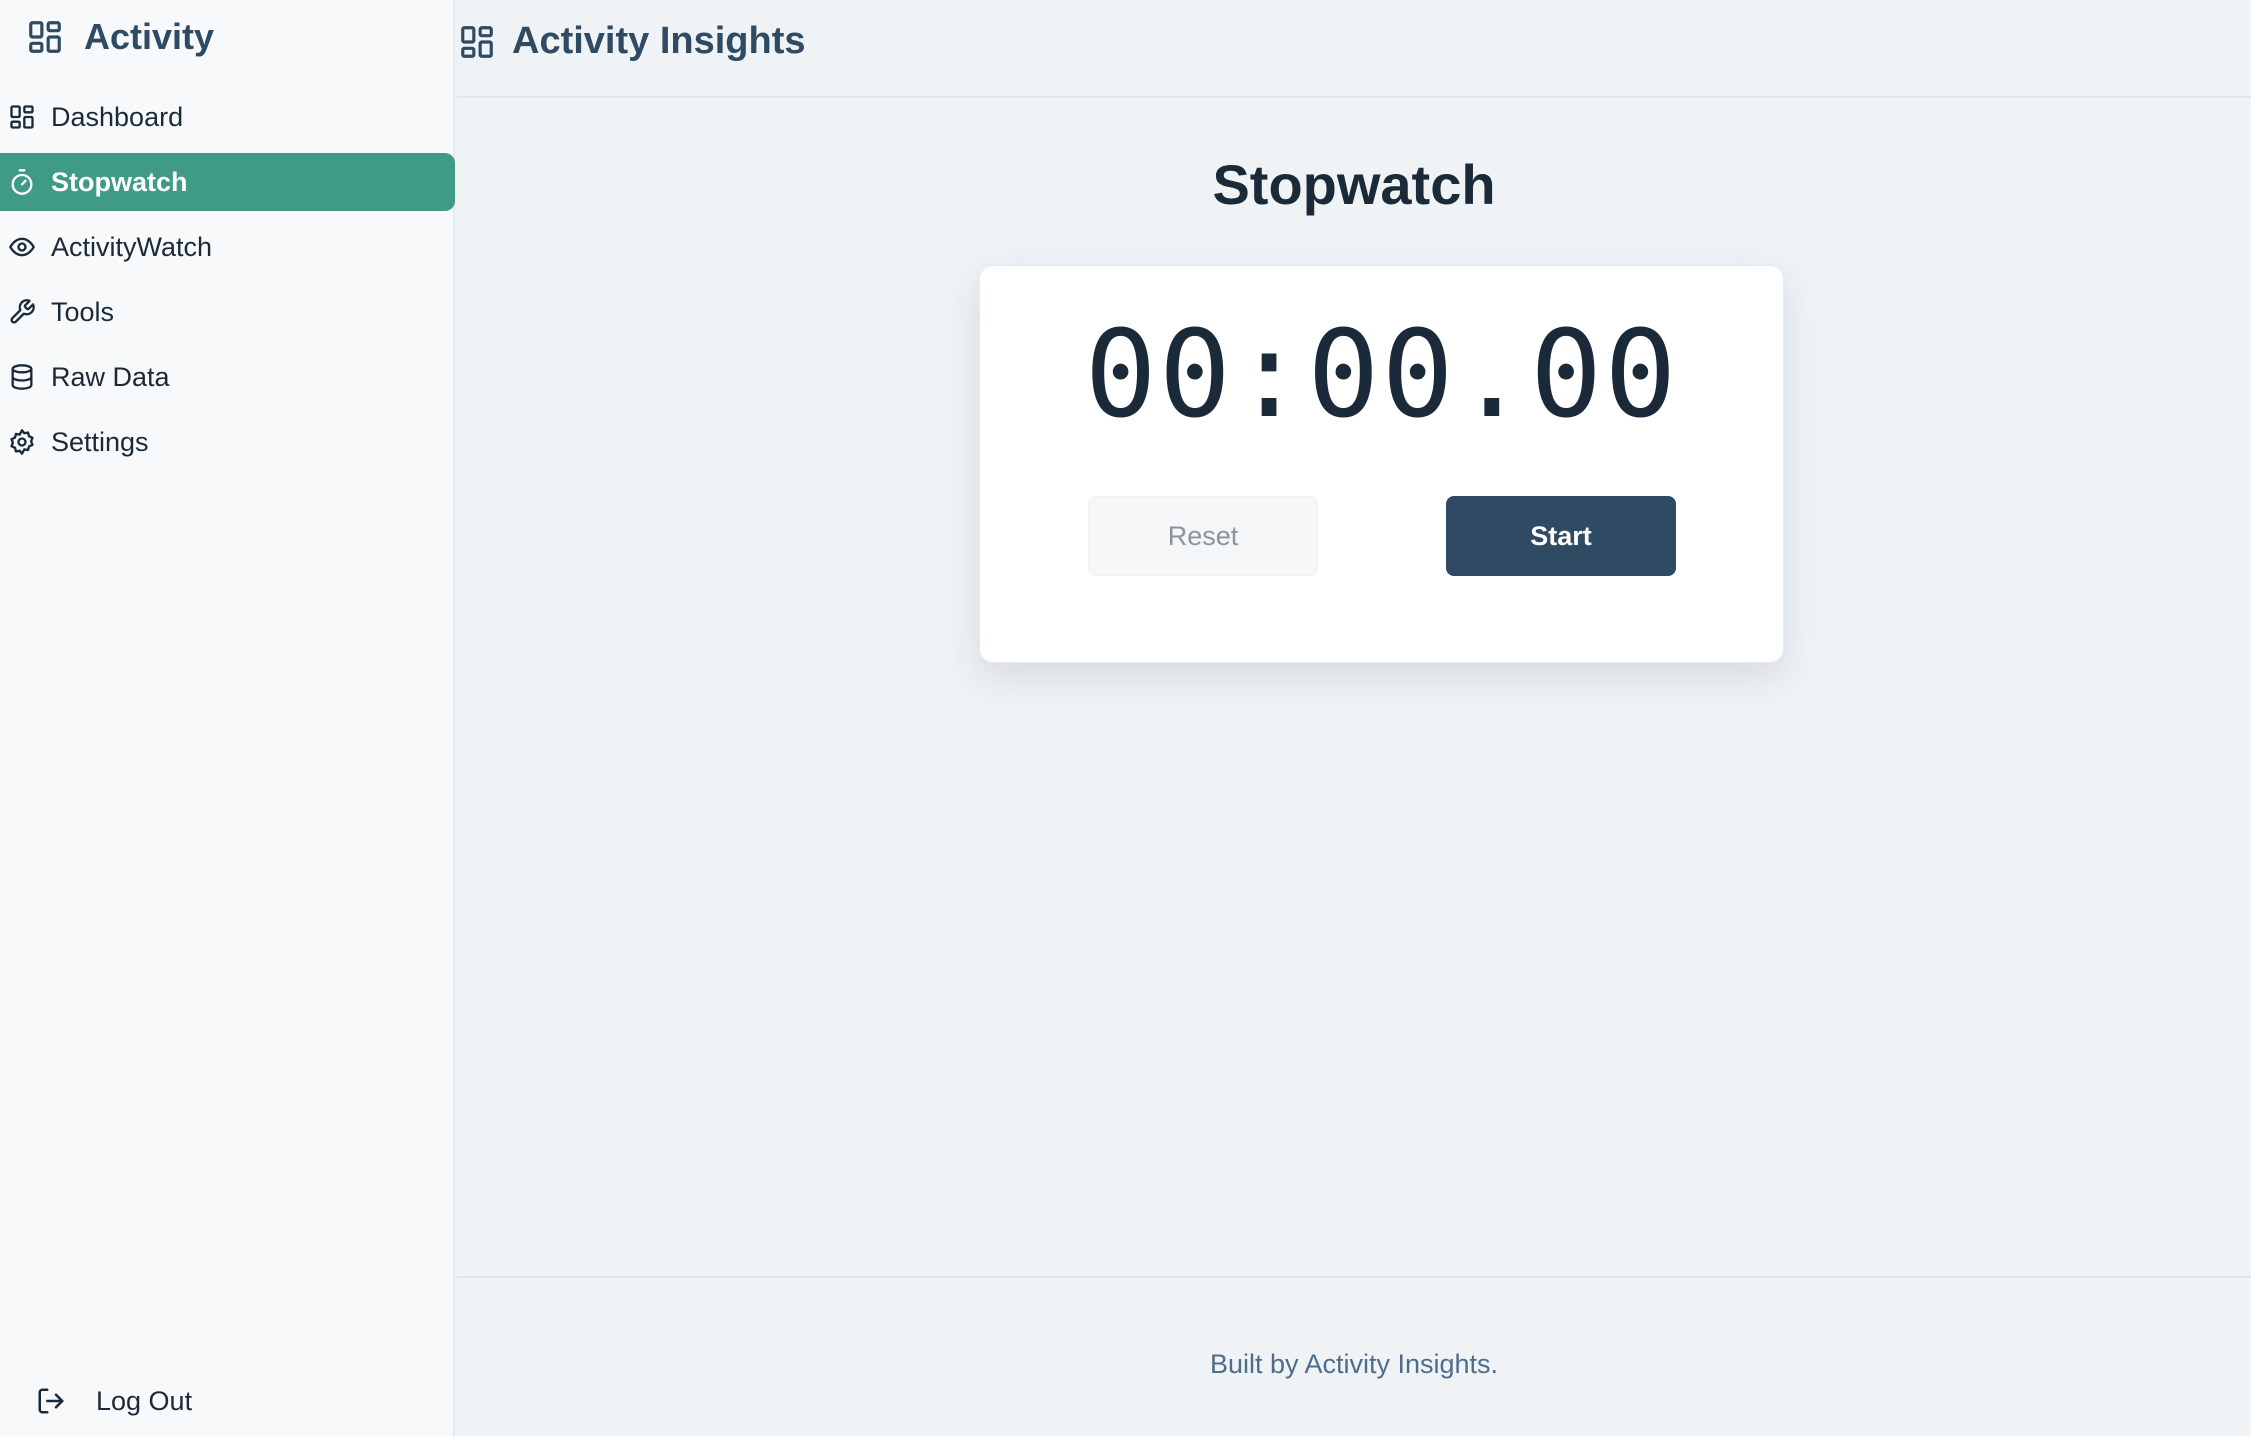 Image resolution: width=2251 pixels, height=1436 pixels. Describe the element at coordinates (22, 312) in the screenshot. I see `wrench-icon` at that location.